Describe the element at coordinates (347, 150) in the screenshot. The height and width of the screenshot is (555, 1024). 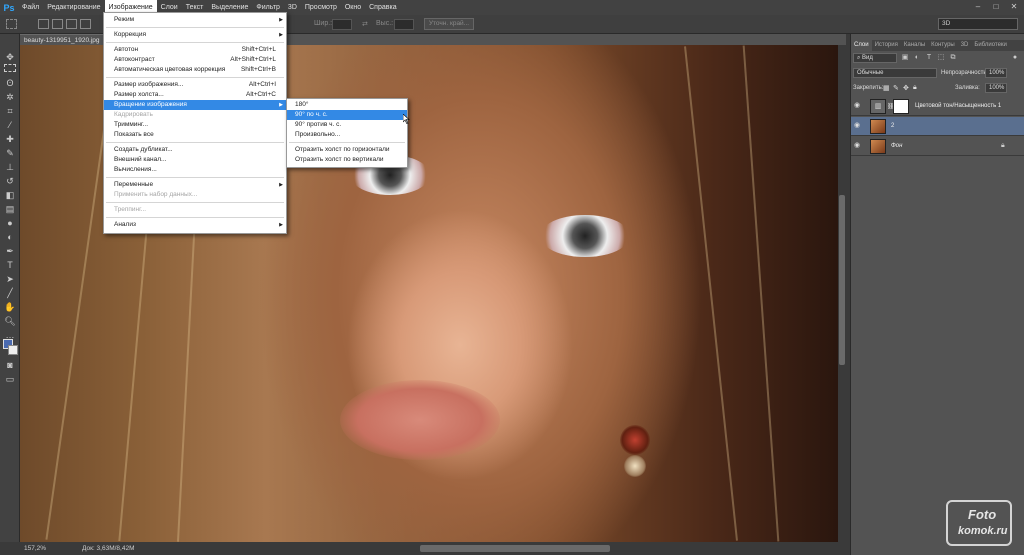
I see `menu-item-flip-horizontal: Отразить холст по горизонтали` at that location.